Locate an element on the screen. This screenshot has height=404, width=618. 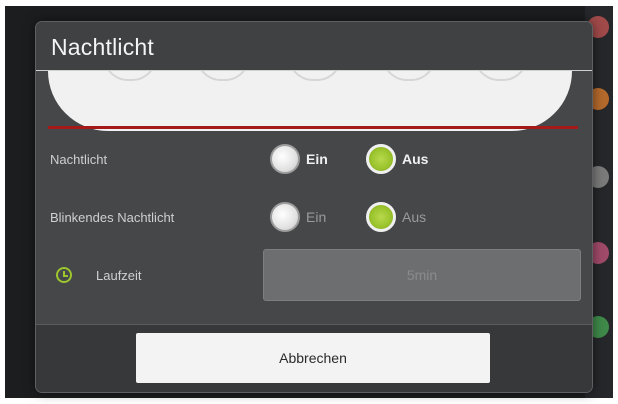
nightlight-on-radio: Ein is located at coordinates (299, 159).